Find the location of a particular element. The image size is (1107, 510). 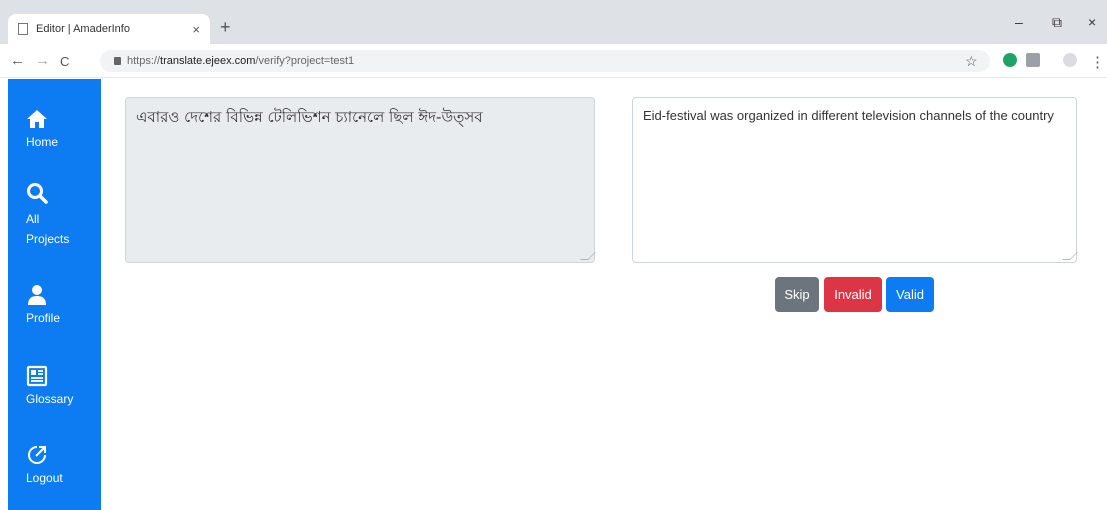

new-tab-button: + is located at coordinates (225, 27).